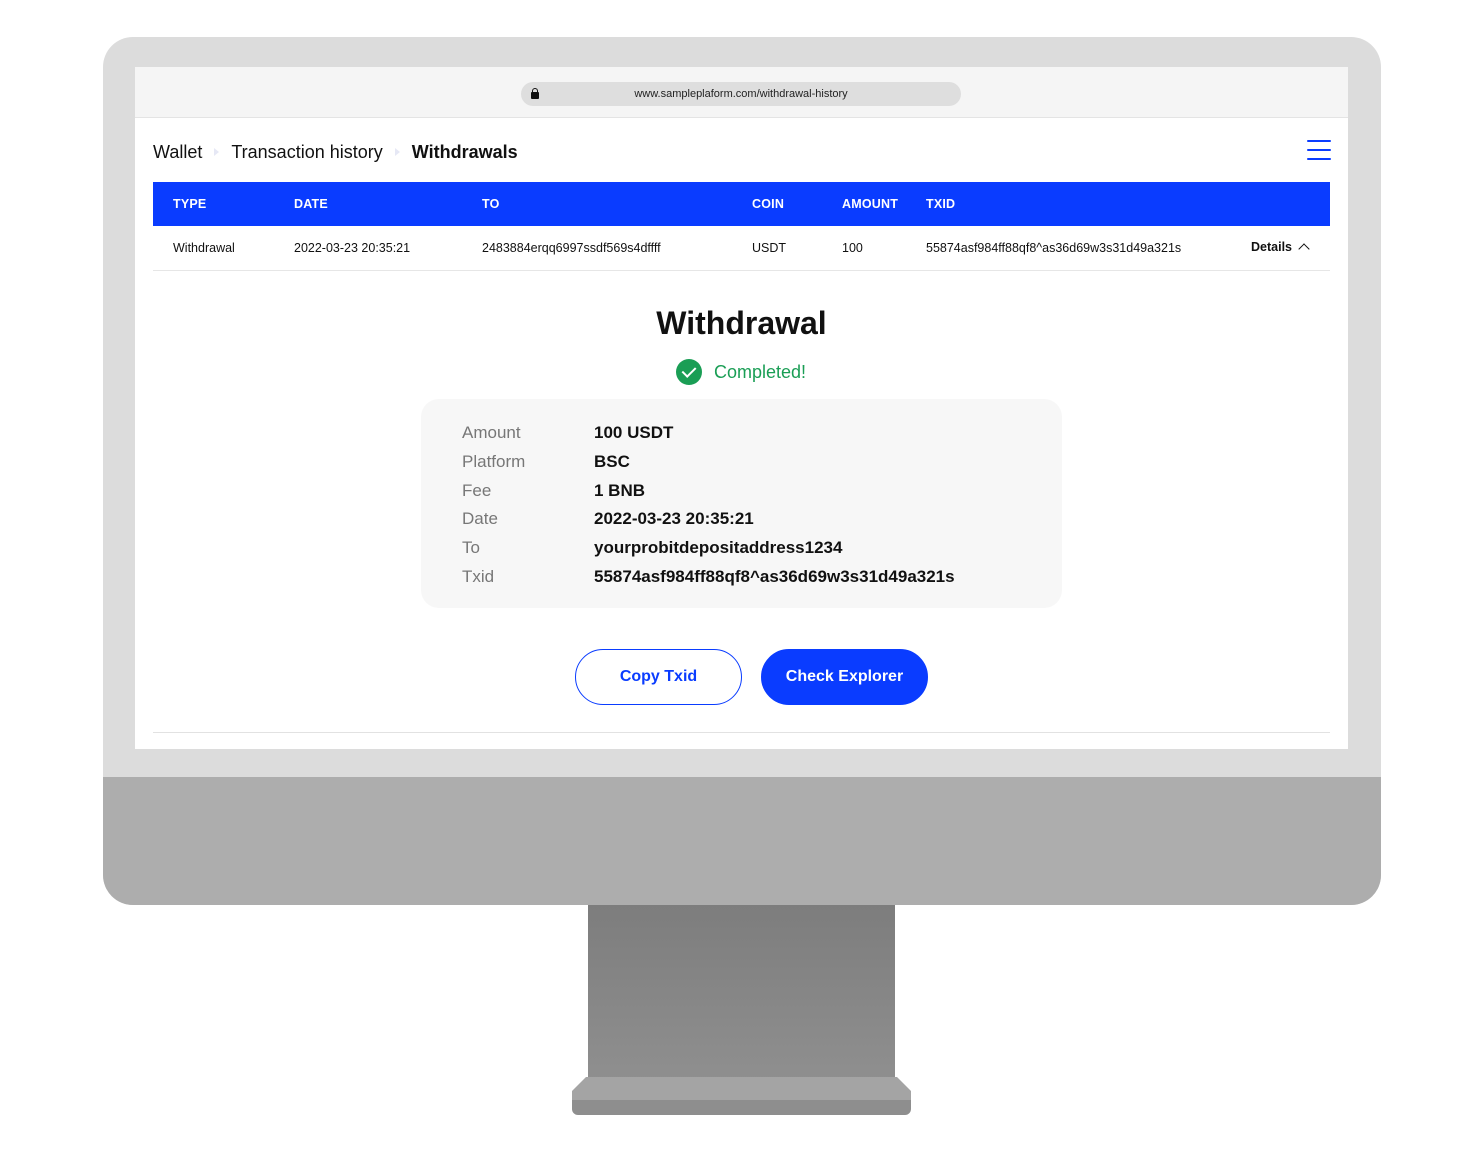 This screenshot has width=1484, height=1154. I want to click on cell-date: 2022-03-23 20:35:21, so click(352, 248).